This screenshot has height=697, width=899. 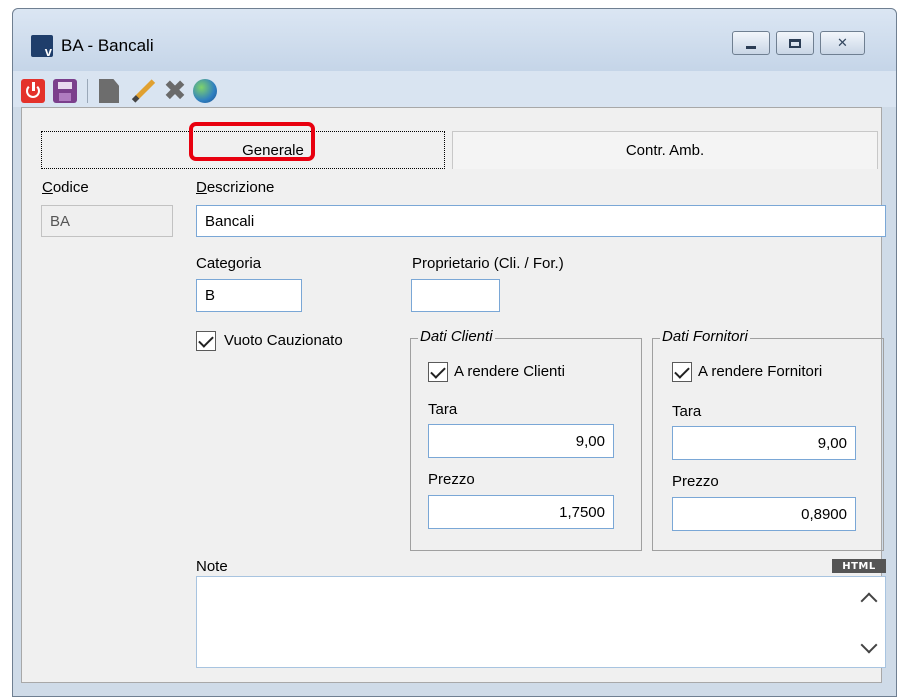 What do you see at coordinates (205, 91) in the screenshot?
I see `globe-icon` at bounding box center [205, 91].